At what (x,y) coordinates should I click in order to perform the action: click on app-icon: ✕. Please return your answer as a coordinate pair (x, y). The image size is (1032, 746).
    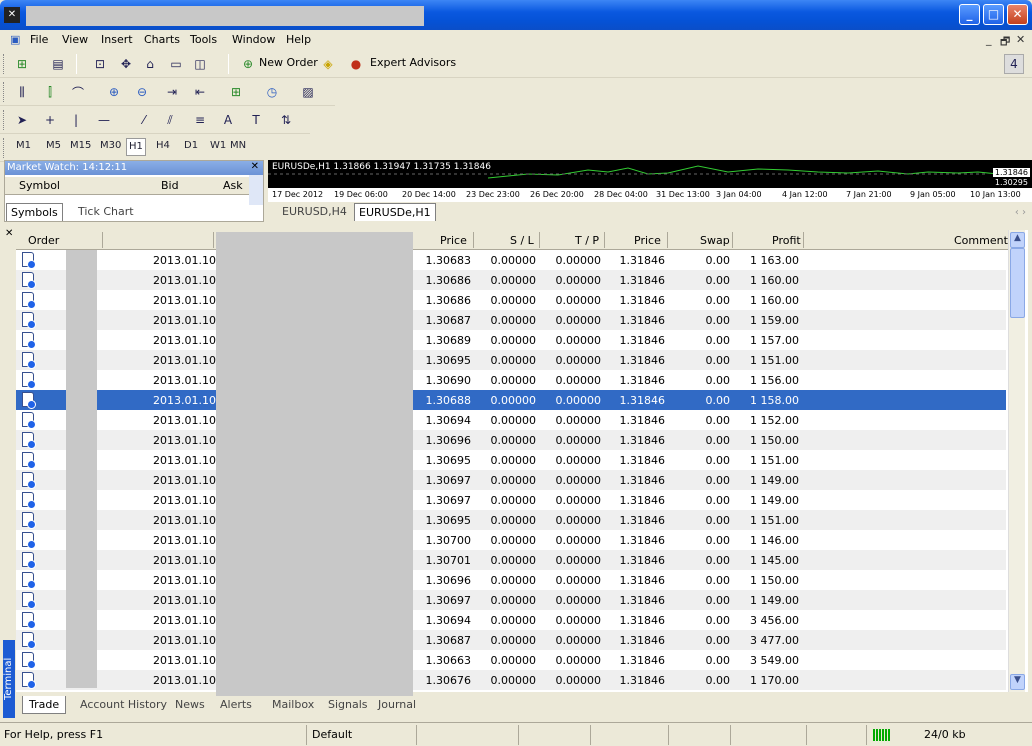
    Looking at the image, I should click on (12, 15).